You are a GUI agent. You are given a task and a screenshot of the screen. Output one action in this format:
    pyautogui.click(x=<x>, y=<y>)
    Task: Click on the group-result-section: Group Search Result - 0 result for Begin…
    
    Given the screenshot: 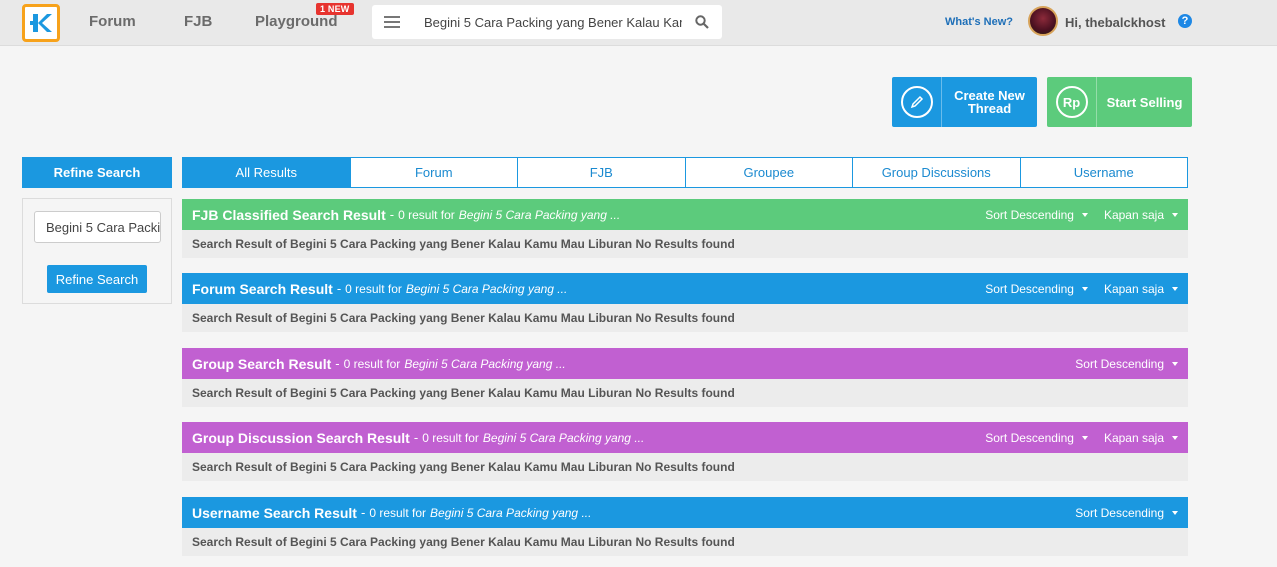 What is the action you would take?
    pyautogui.click(x=685, y=377)
    